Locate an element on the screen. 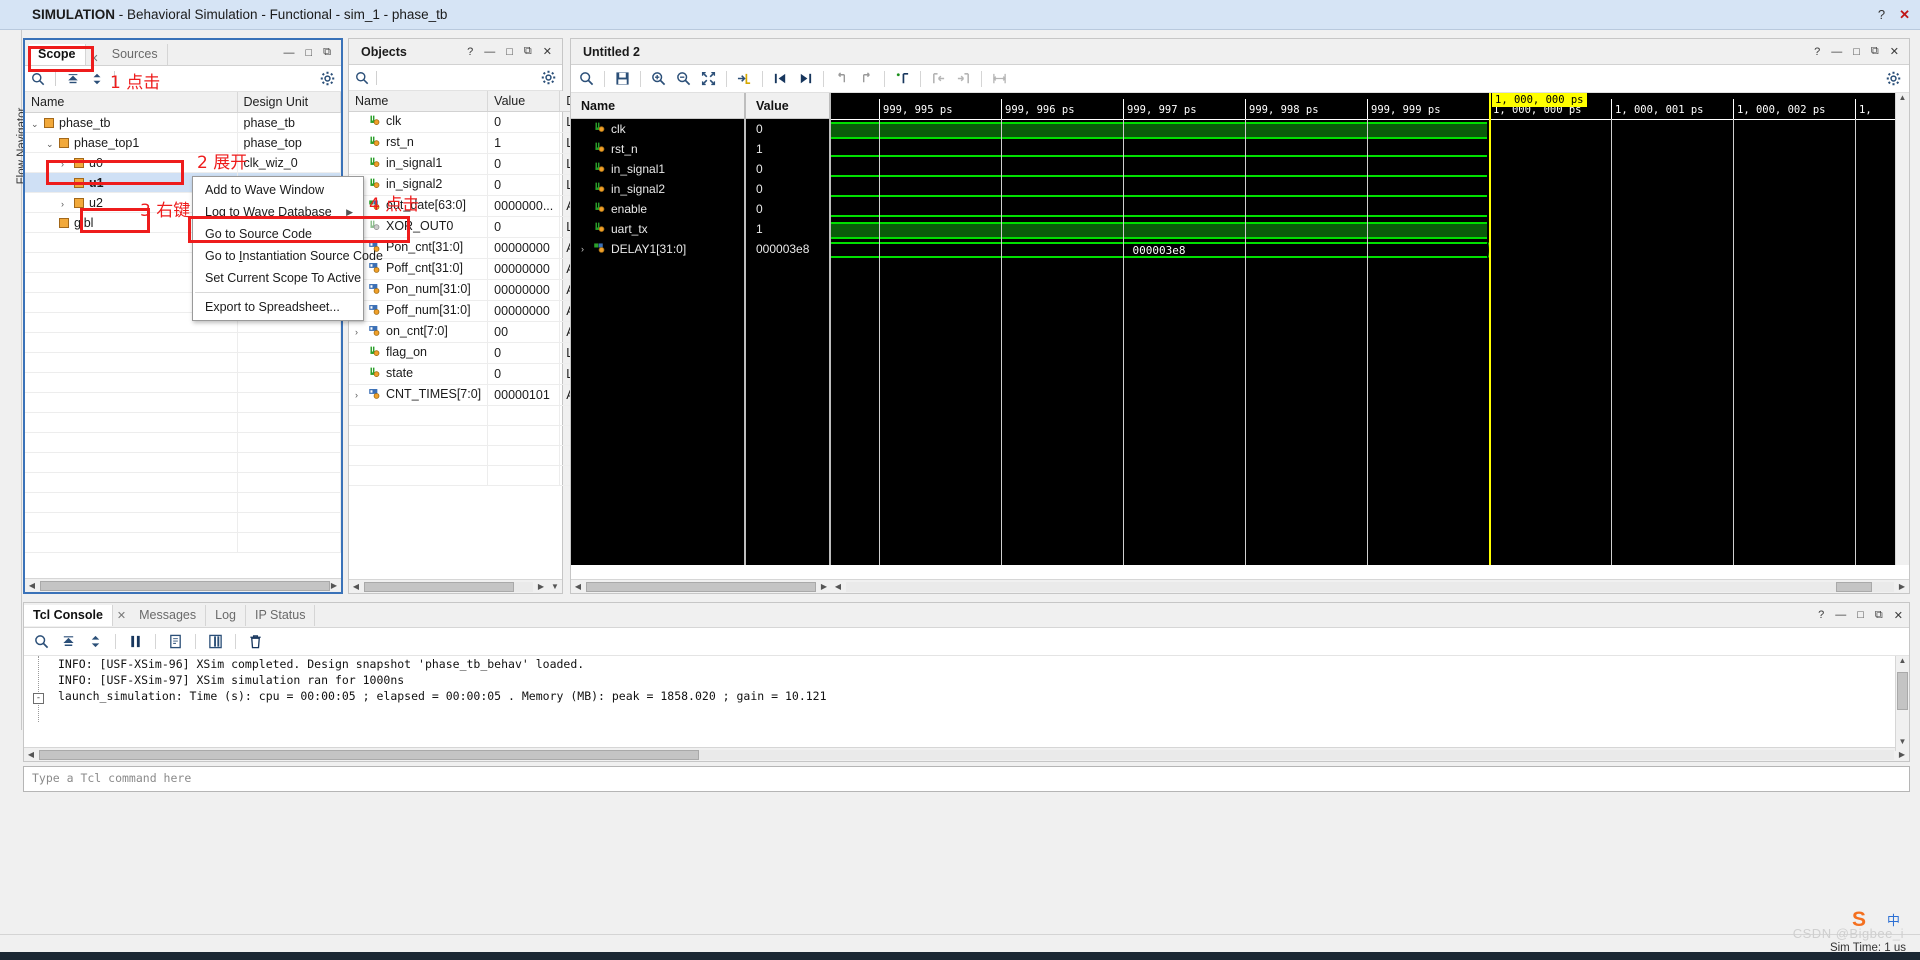  objects-row: clk0L is located at coordinates (466, 122).